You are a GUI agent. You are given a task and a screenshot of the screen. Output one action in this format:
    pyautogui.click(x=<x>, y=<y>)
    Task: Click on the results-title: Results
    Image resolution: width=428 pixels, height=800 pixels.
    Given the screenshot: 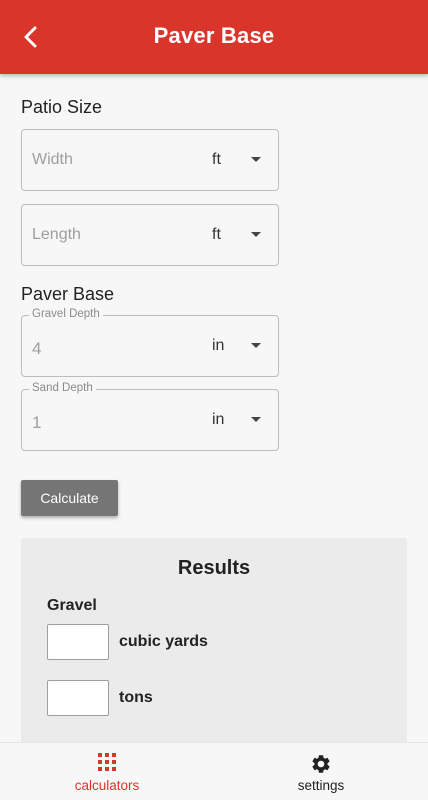 What is the action you would take?
    pyautogui.click(x=214, y=568)
    